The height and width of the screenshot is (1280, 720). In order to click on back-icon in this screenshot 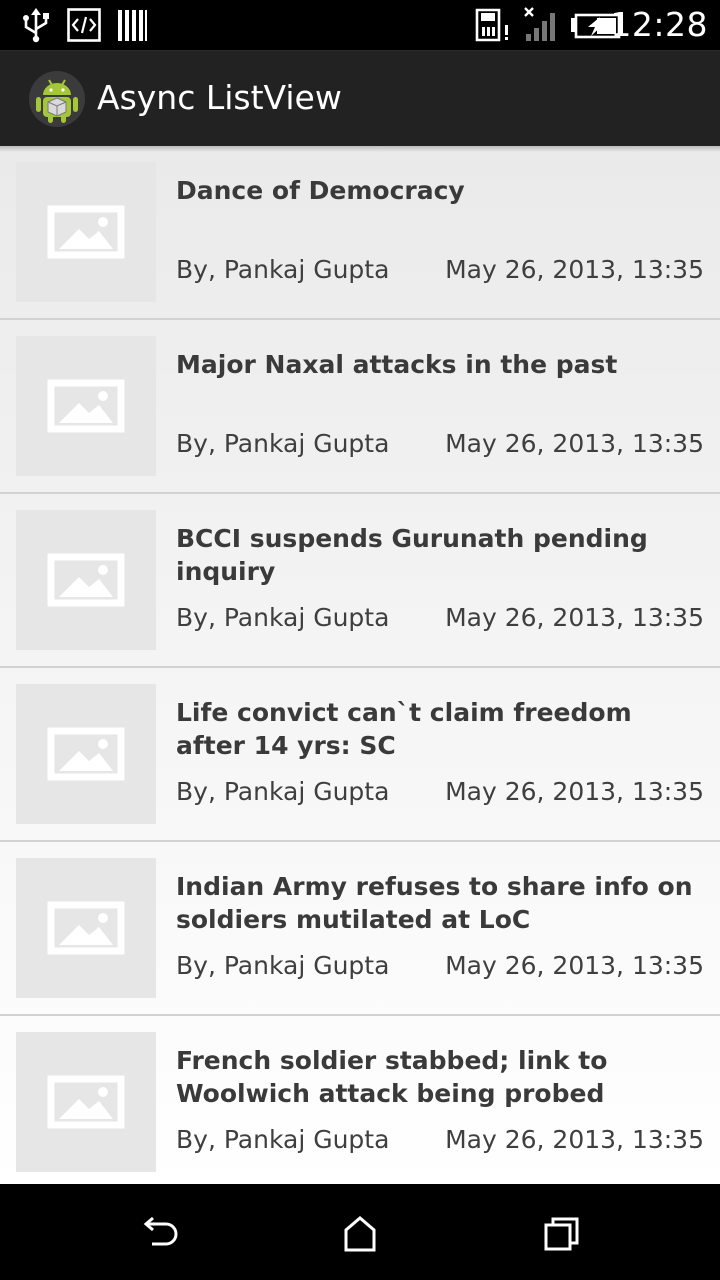, I will do `click(160, 1234)`.